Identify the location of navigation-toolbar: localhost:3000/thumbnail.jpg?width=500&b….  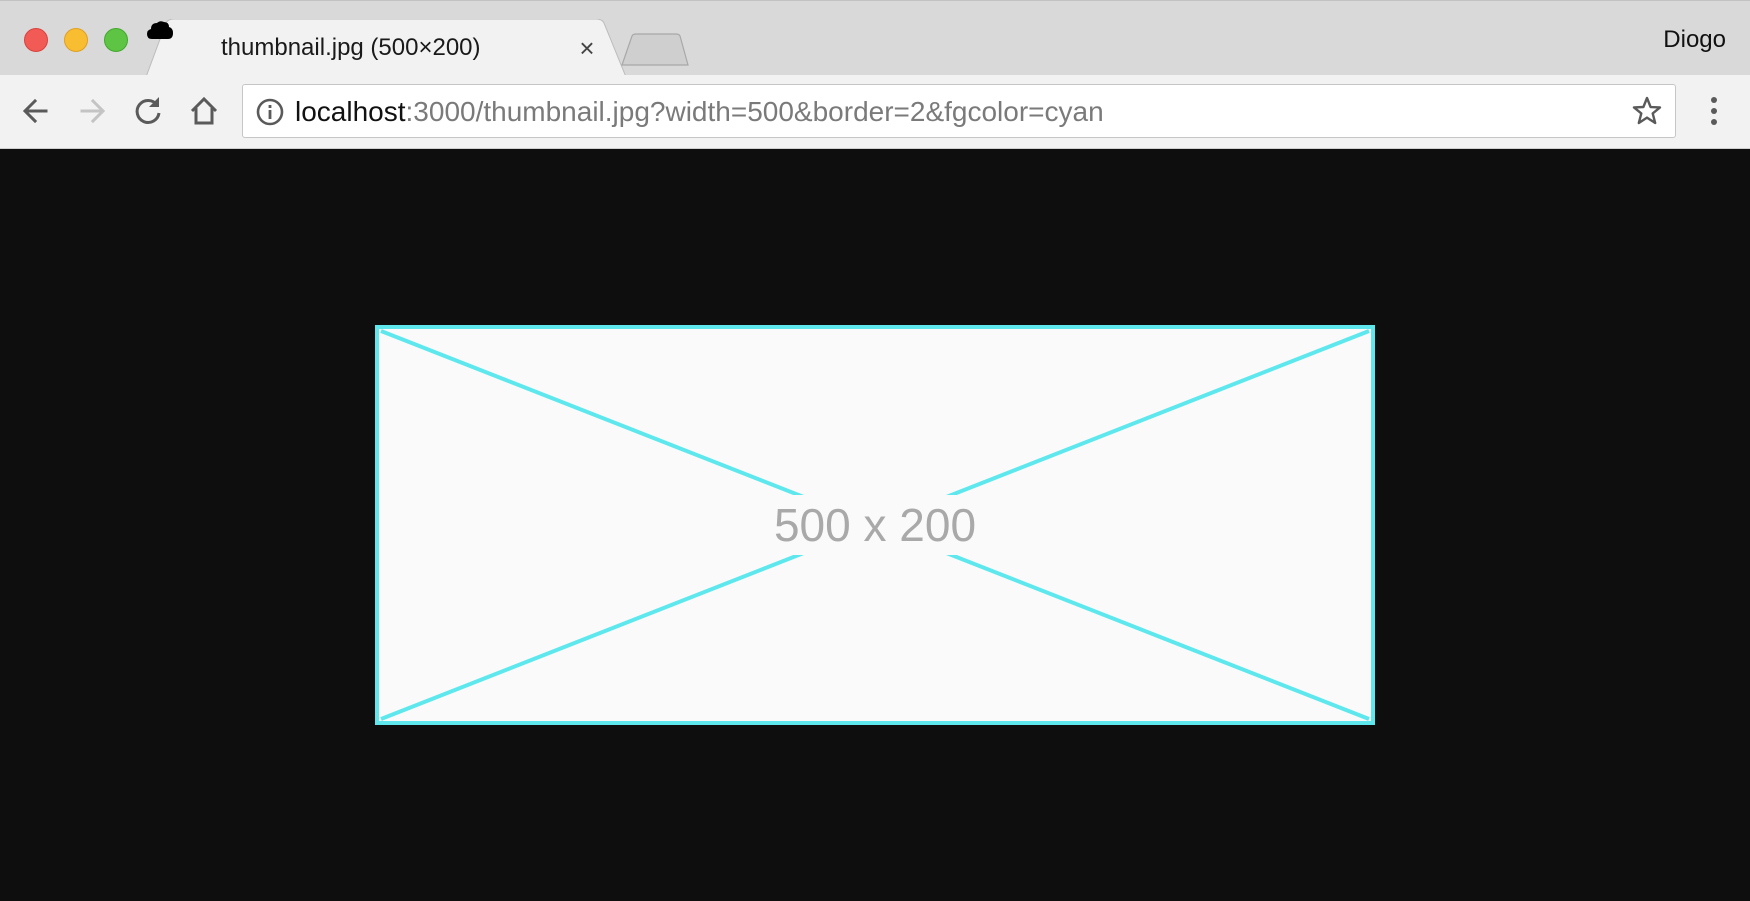
(875, 112).